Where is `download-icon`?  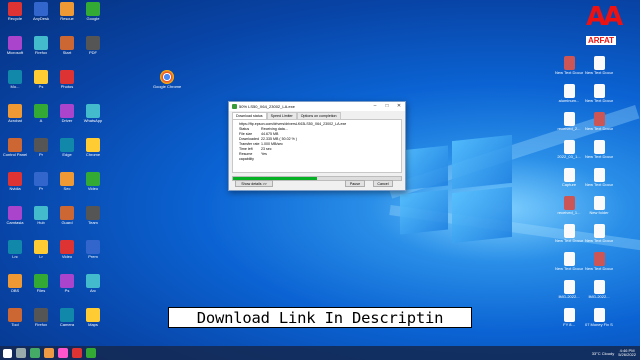 download-icon is located at coordinates (234, 106).